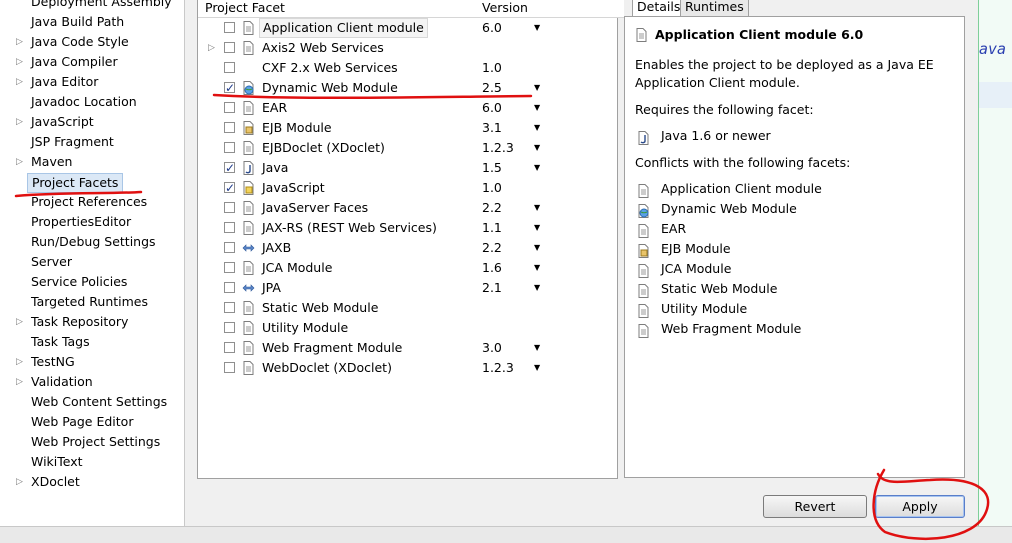  I want to click on nav-item-project-facets: Project Facets, so click(75, 183).